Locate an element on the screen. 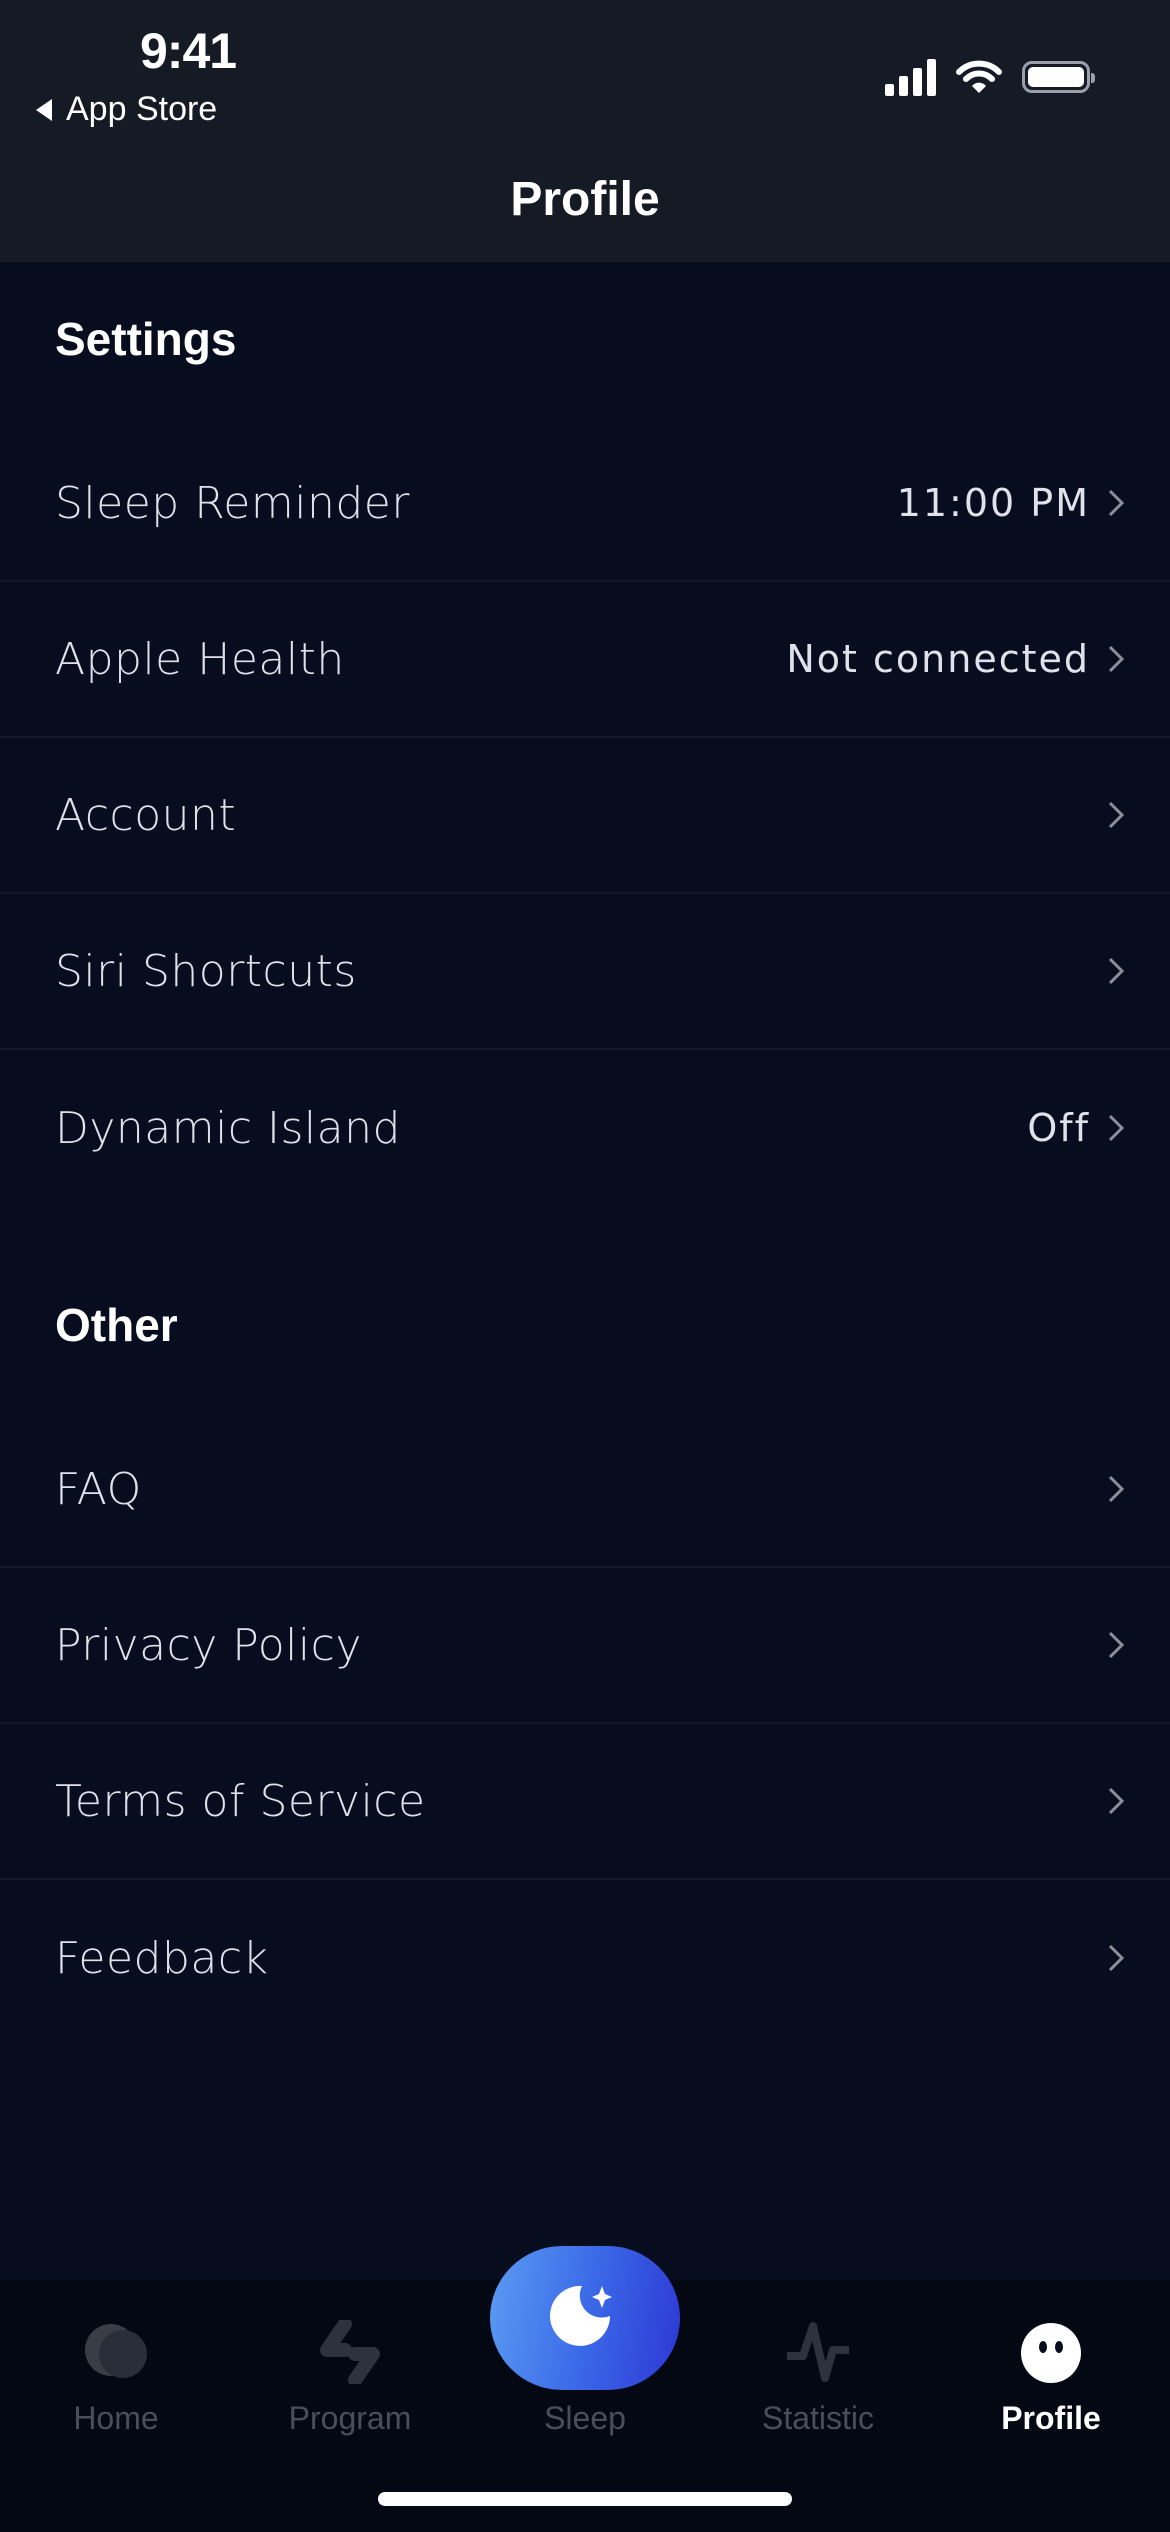 The image size is (1170, 2532). tab-statistic: Statistic is located at coordinates (818, 2370).